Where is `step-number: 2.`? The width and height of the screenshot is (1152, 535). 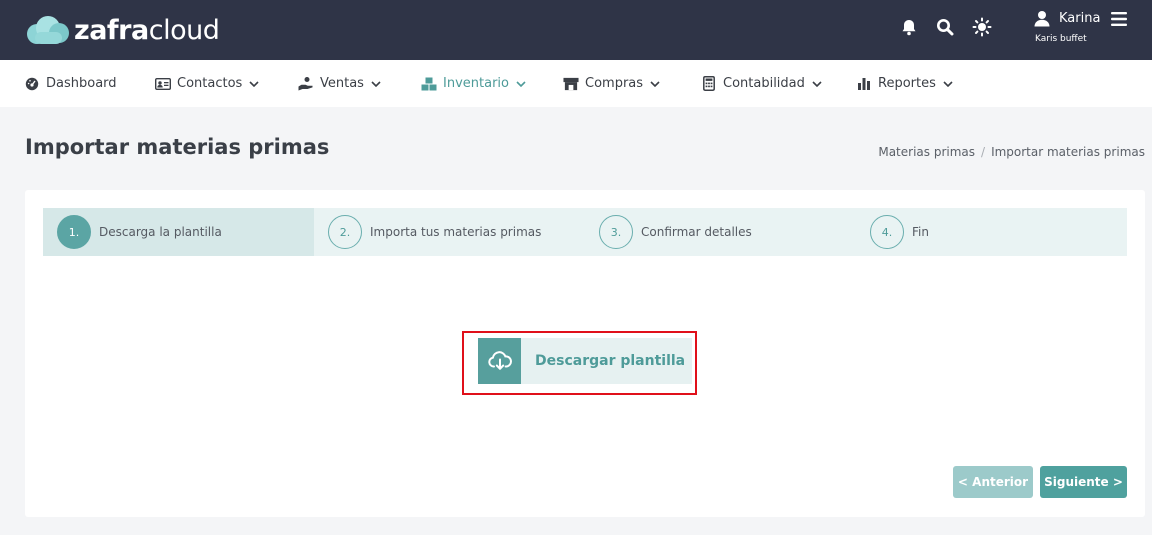
step-number: 2. is located at coordinates (345, 232).